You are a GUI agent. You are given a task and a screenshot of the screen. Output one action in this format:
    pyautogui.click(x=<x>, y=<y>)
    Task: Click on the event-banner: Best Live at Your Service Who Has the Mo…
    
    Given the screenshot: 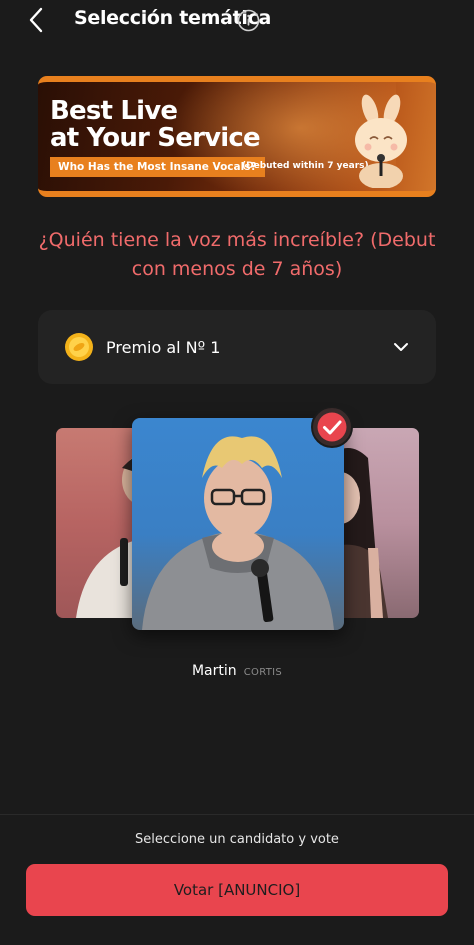 What is the action you would take?
    pyautogui.click(x=237, y=136)
    